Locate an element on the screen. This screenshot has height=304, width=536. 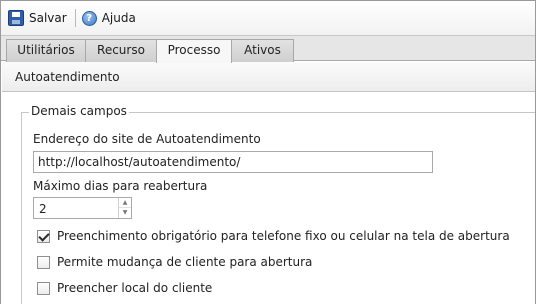
help-button: ? Ajuda is located at coordinates (111, 18).